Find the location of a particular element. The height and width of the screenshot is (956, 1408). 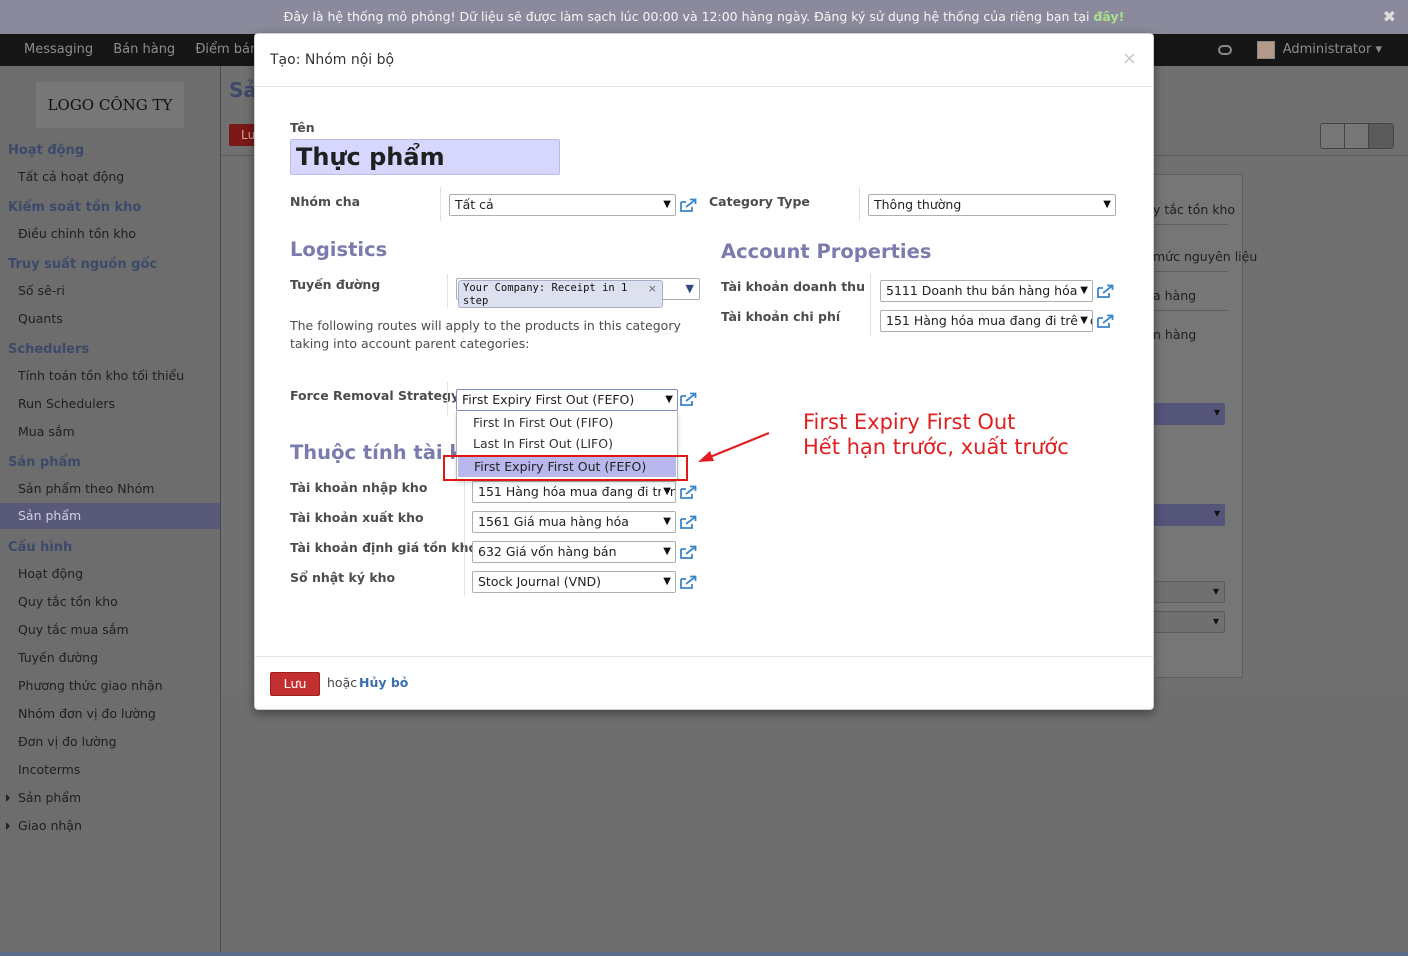

stock-valuation-select: 632 Giá vốn hàng bán ▼ is located at coordinates (574, 552).